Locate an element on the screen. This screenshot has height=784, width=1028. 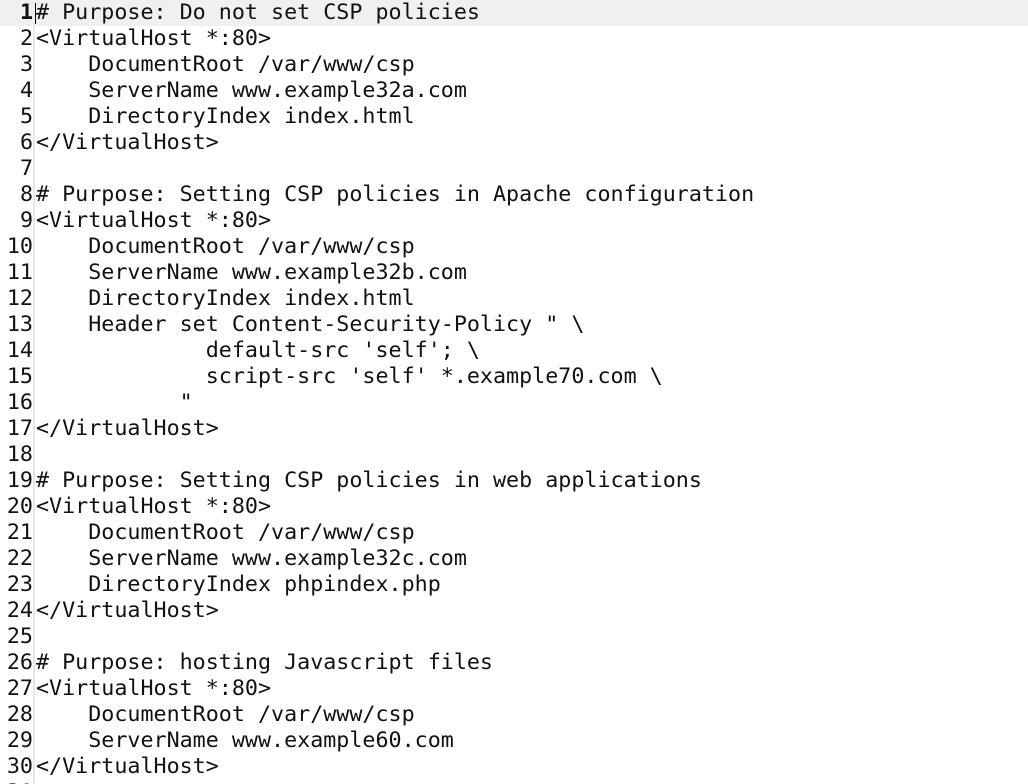
line-number: 16 is located at coordinates (19, 402).